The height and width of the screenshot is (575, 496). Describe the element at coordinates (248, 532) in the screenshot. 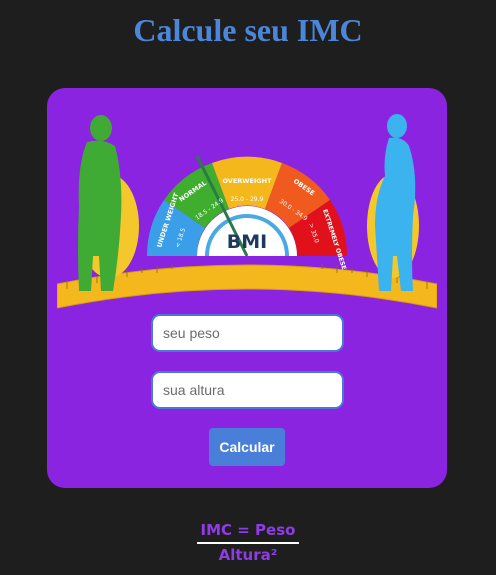

I see `formula-numerator: IMC = Peso` at that location.